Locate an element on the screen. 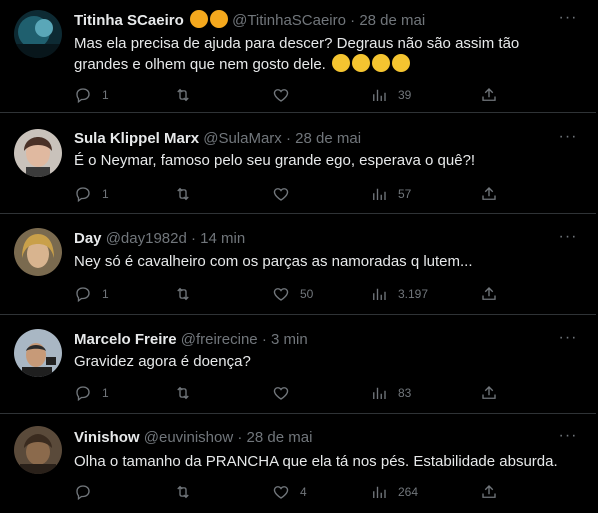 Image resolution: width=598 pixels, height=513 pixels. like-button: 4 is located at coordinates (289, 492).